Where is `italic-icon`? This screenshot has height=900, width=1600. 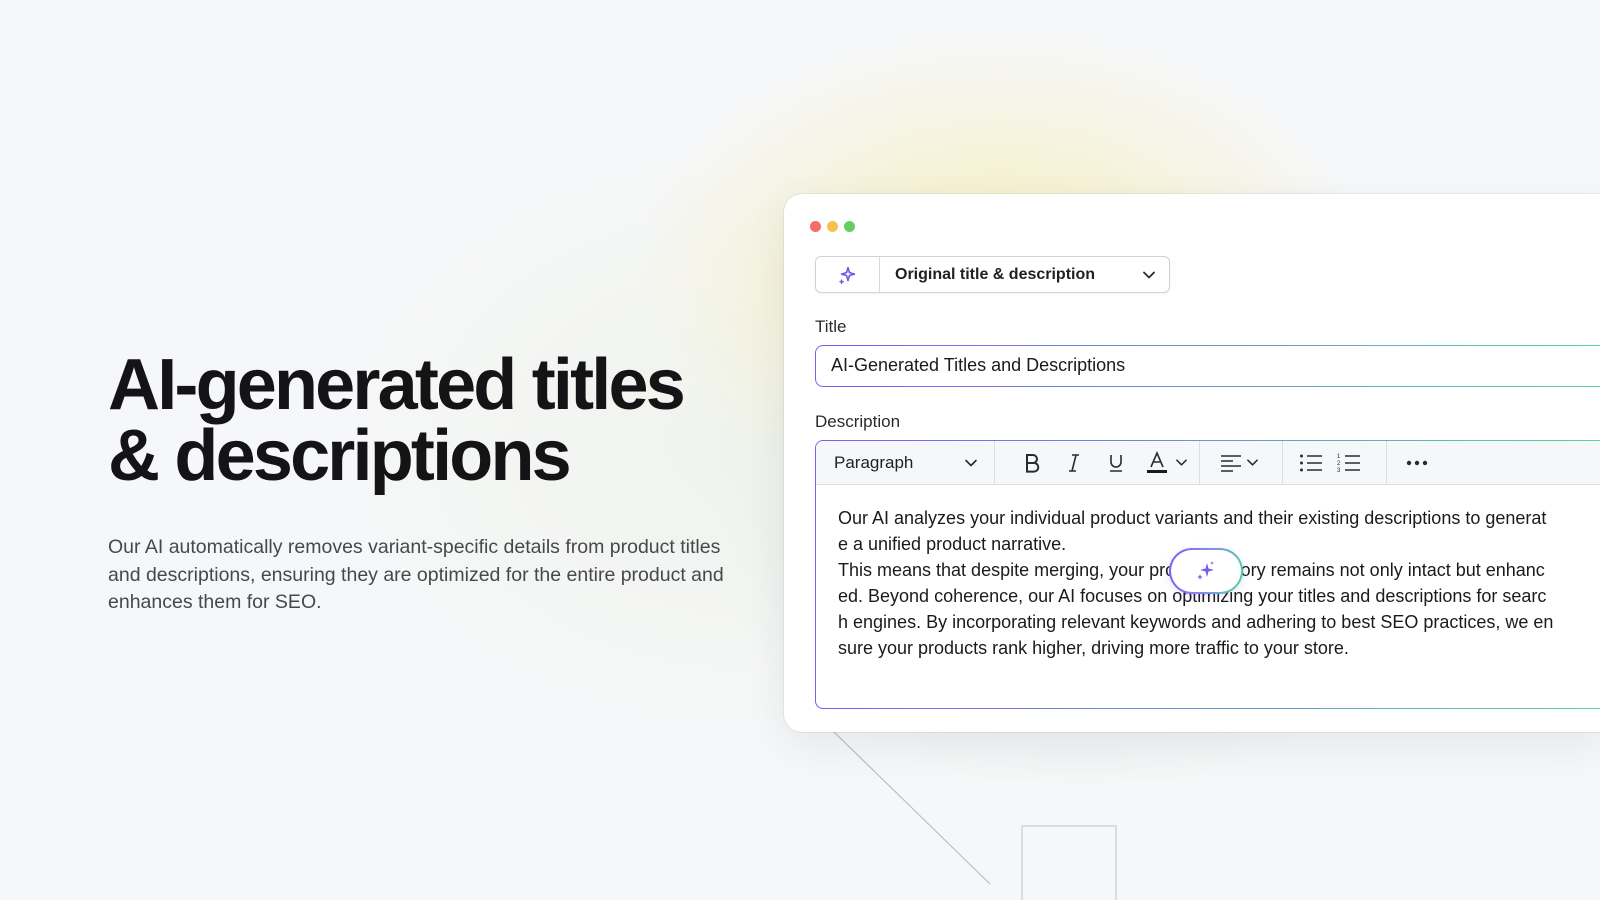 italic-icon is located at coordinates (1074, 462).